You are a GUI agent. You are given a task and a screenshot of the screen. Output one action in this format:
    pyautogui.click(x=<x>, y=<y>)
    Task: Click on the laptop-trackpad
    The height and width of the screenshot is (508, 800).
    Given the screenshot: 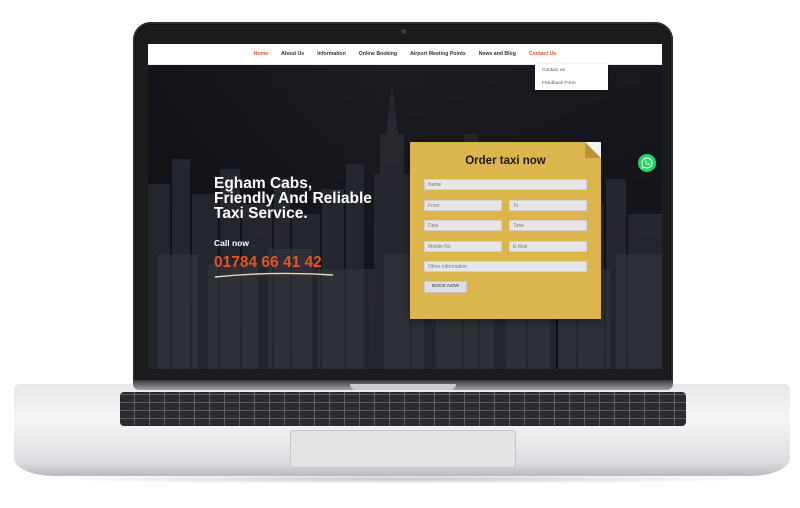 What is the action you would take?
    pyautogui.click(x=403, y=449)
    